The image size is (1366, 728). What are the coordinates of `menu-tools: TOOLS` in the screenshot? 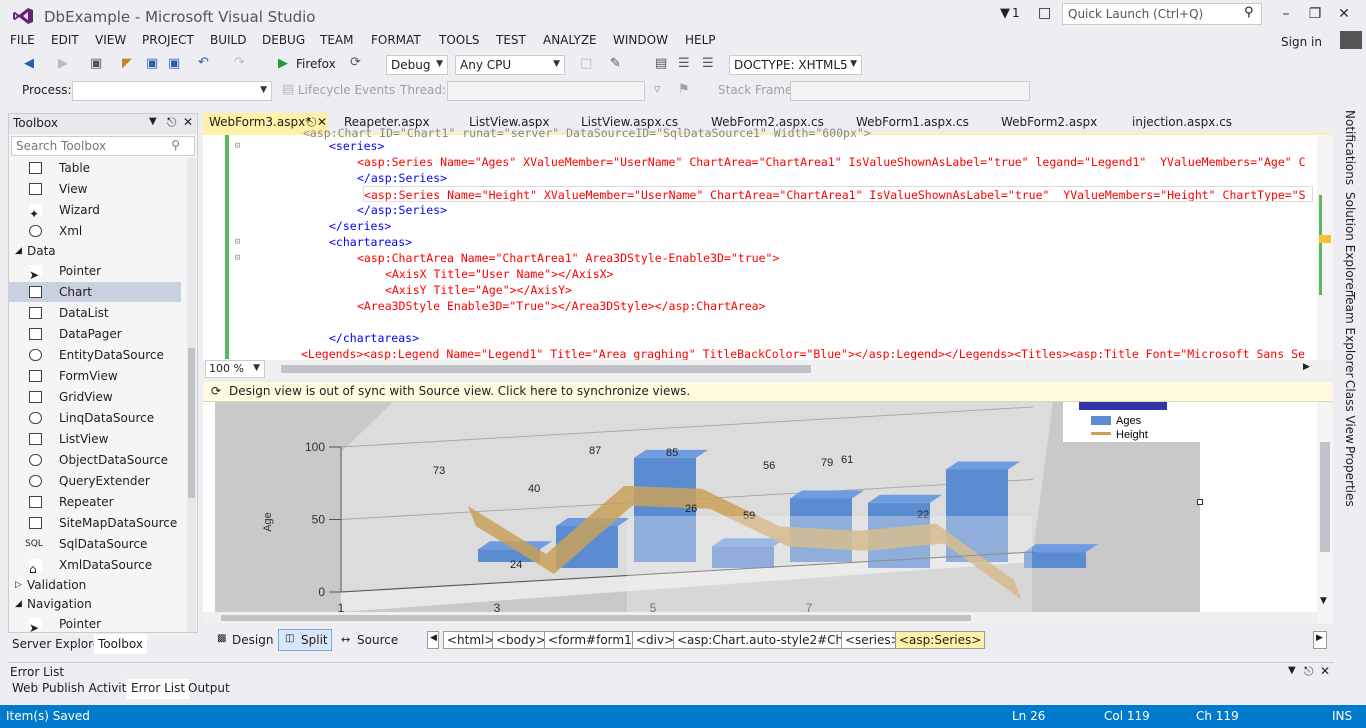 It's located at (459, 40).